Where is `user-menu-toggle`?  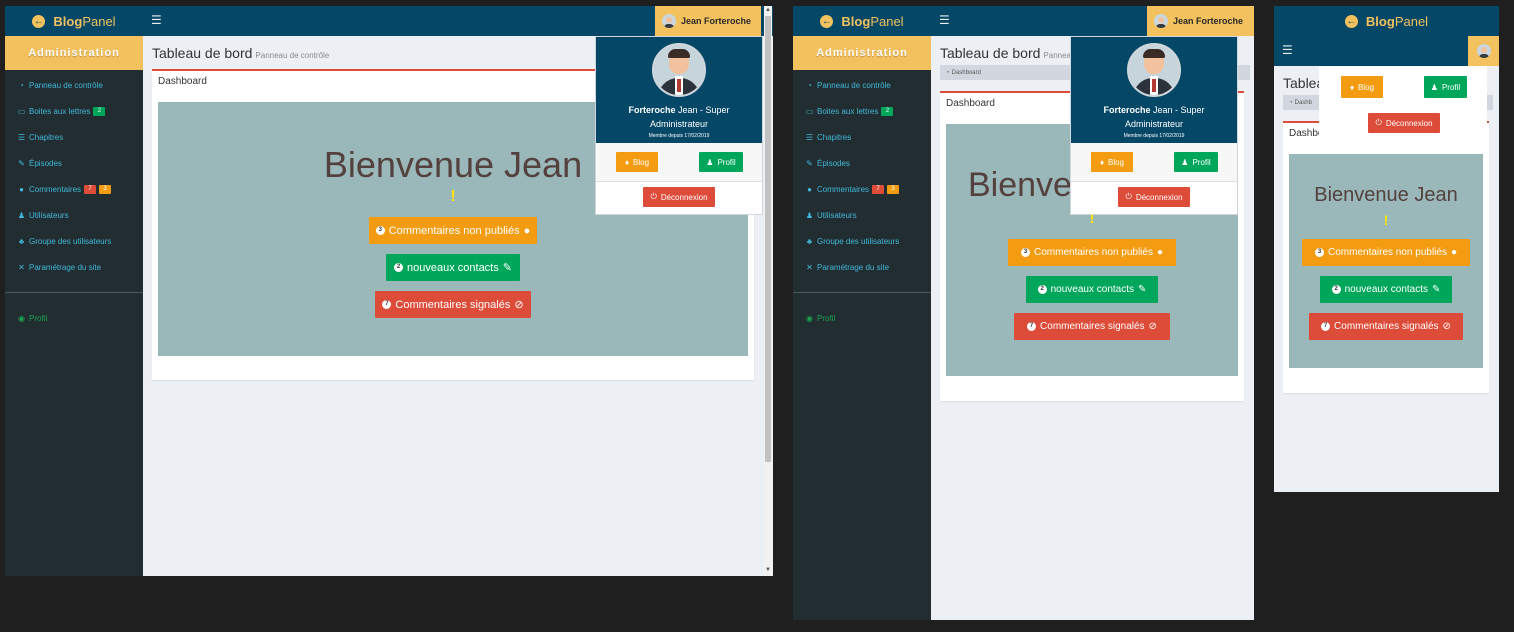
user-menu-toggle is located at coordinates (1483, 51).